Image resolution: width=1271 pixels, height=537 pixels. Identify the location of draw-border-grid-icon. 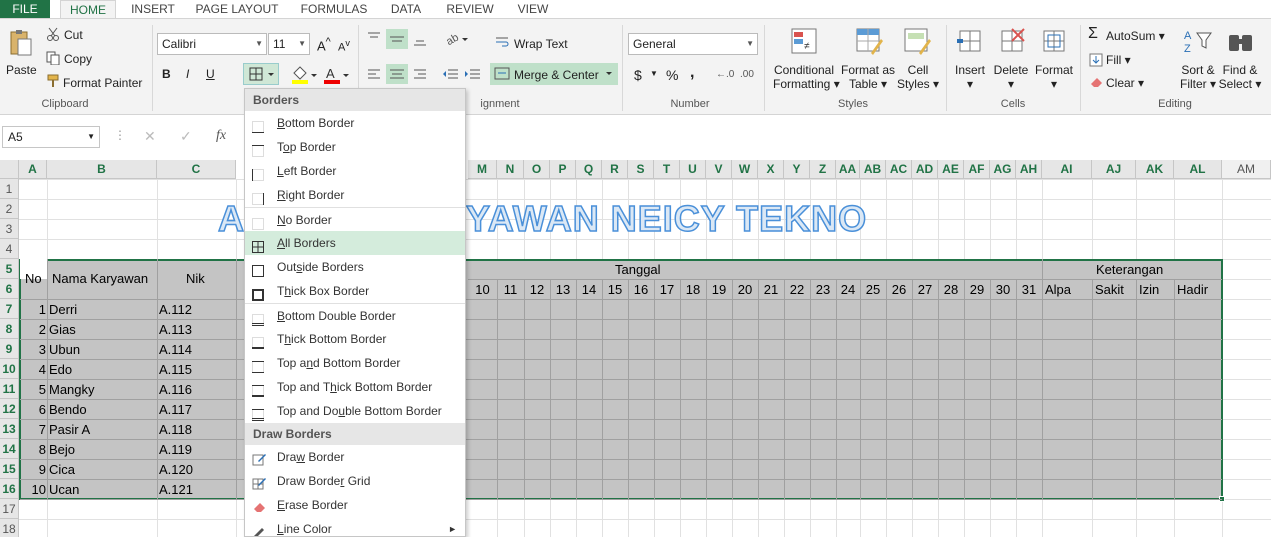
(259, 482).